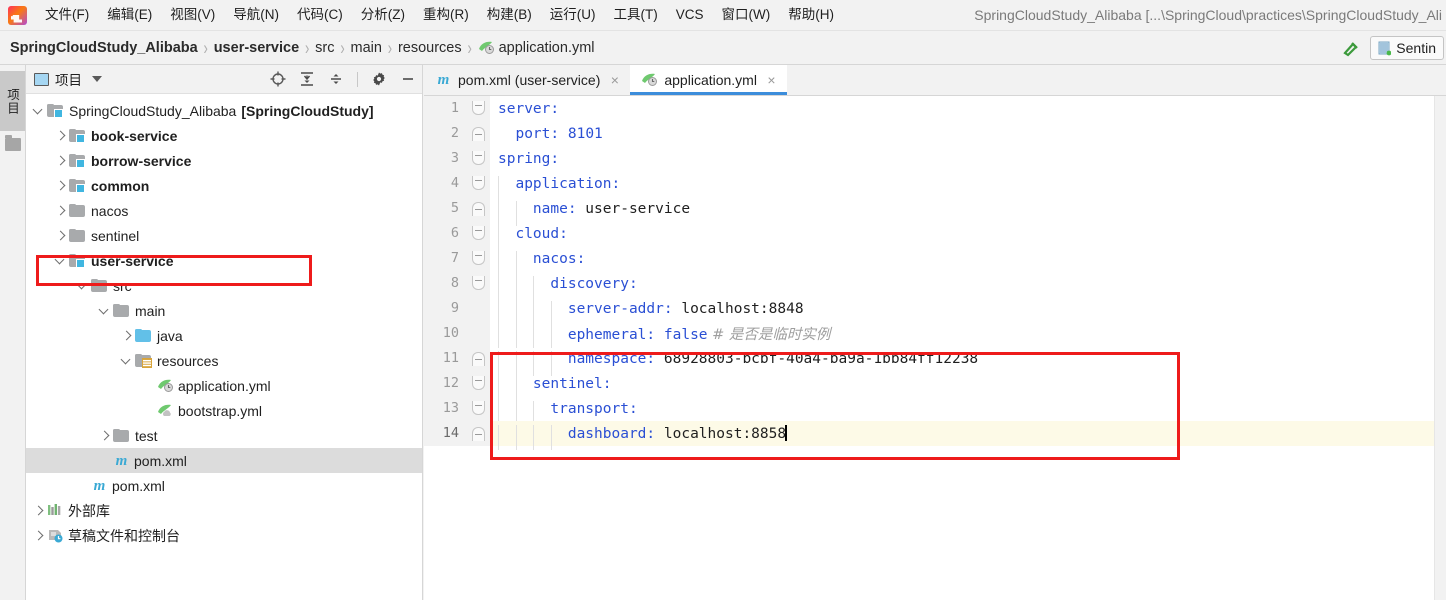  Describe the element at coordinates (307, 79) in the screenshot. I see `expand-all-icon` at that location.